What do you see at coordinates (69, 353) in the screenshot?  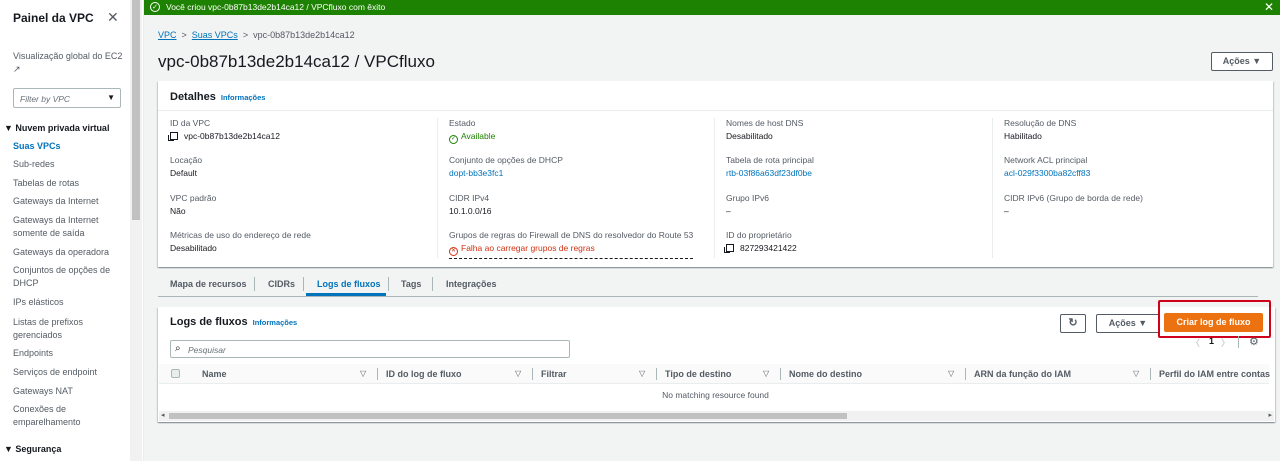 I see `sidebar-item-endpoints: Endpoints` at bounding box center [69, 353].